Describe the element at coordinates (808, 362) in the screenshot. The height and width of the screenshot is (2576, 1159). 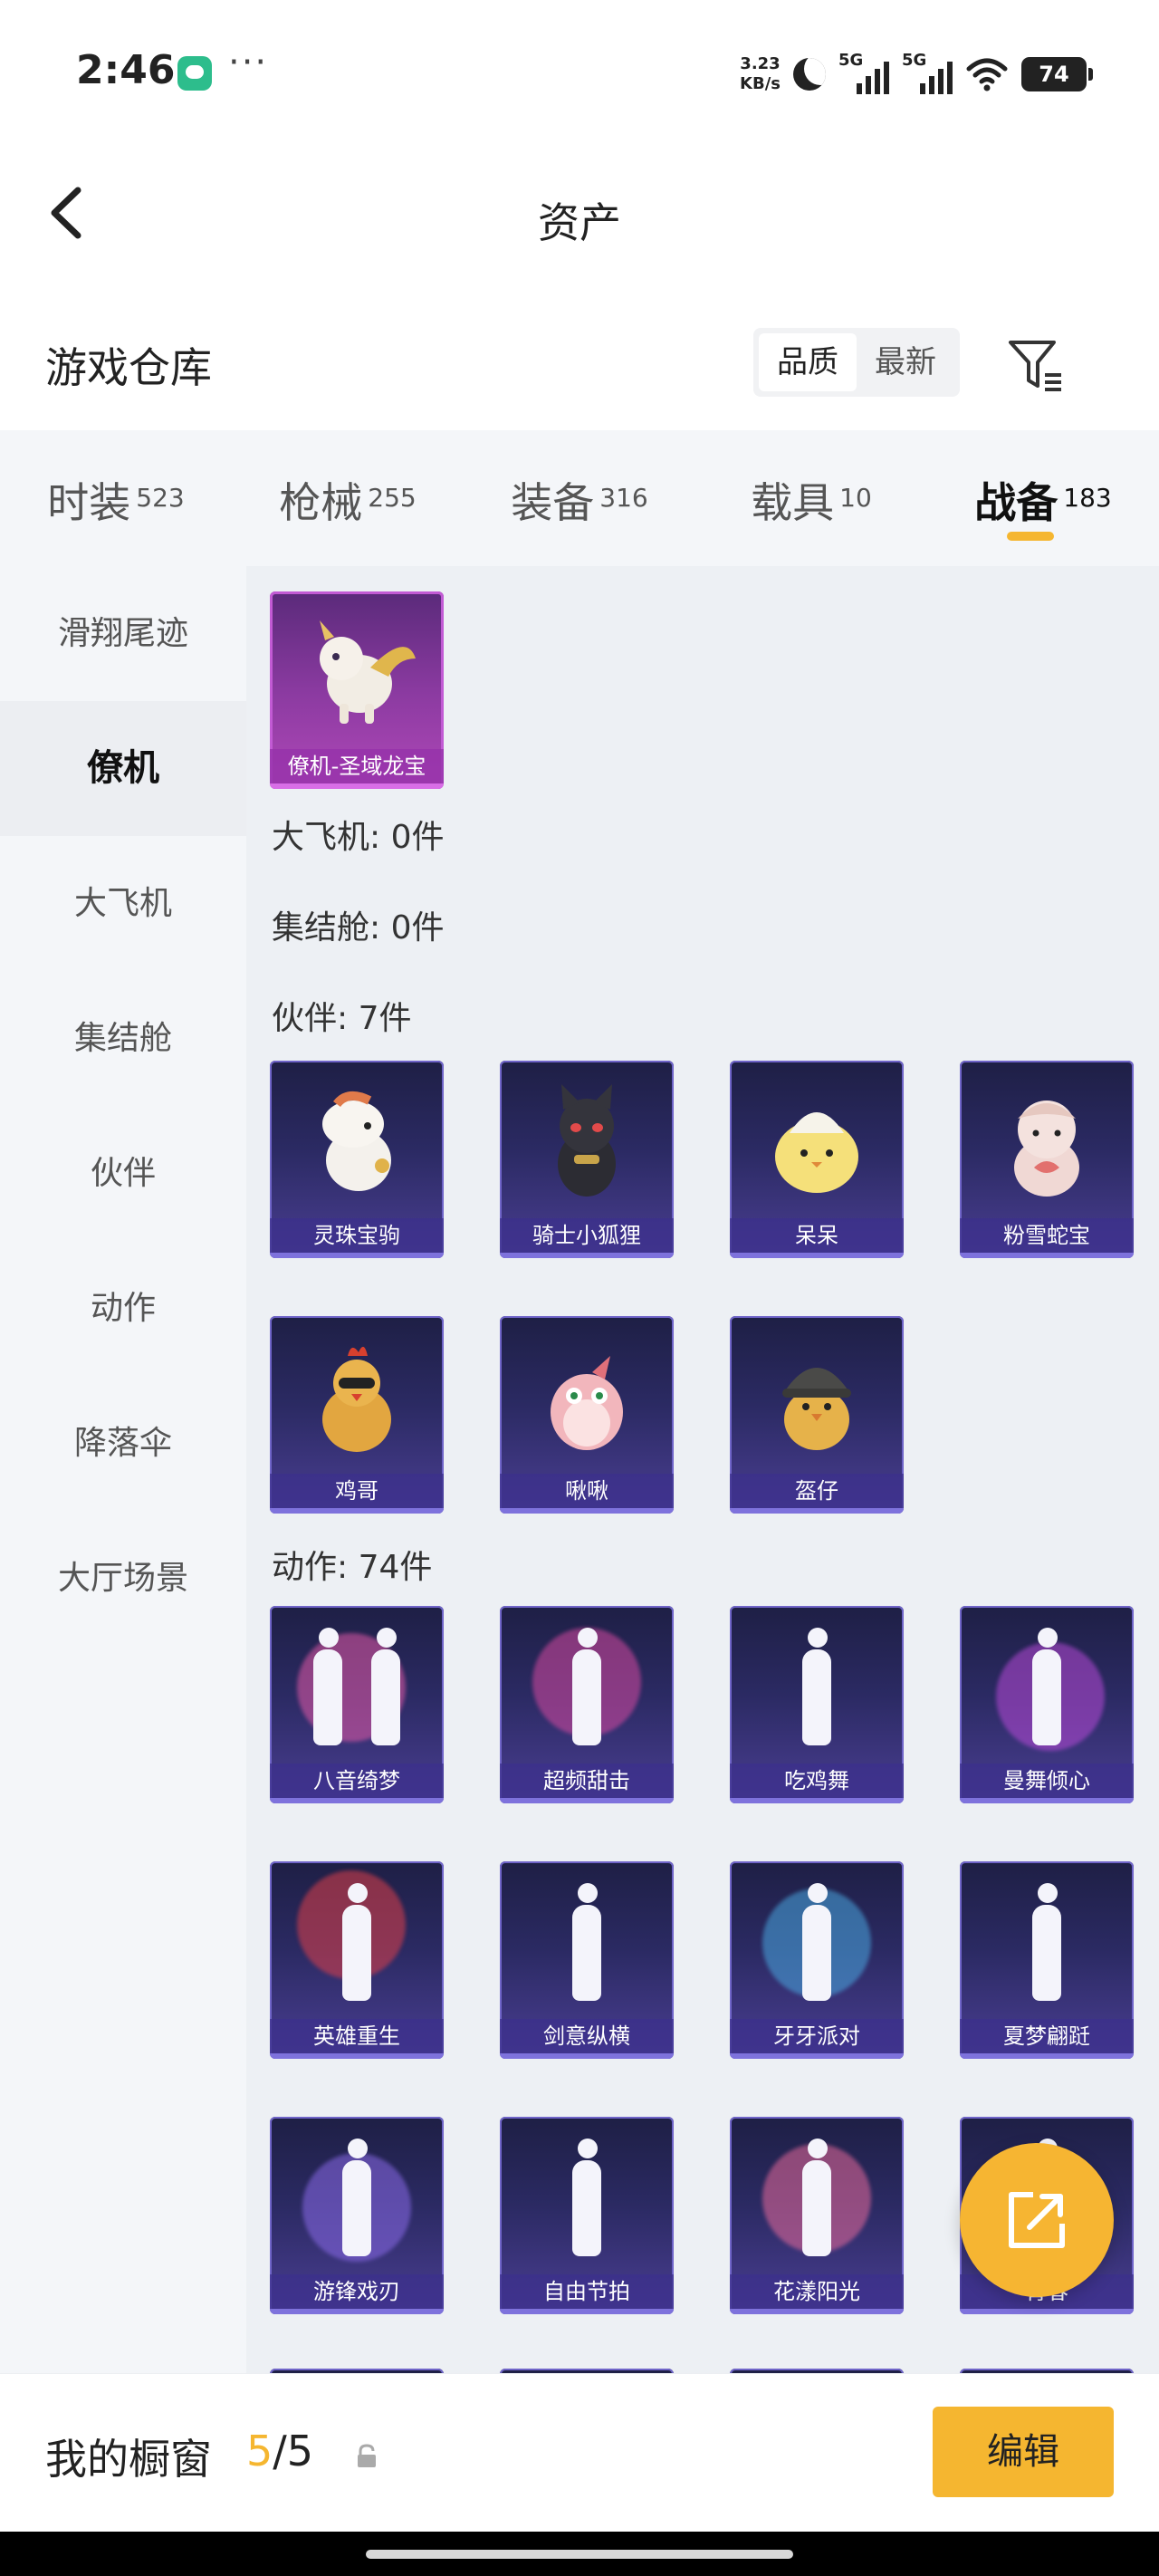
I see `sort-by-quality: 品质` at that location.